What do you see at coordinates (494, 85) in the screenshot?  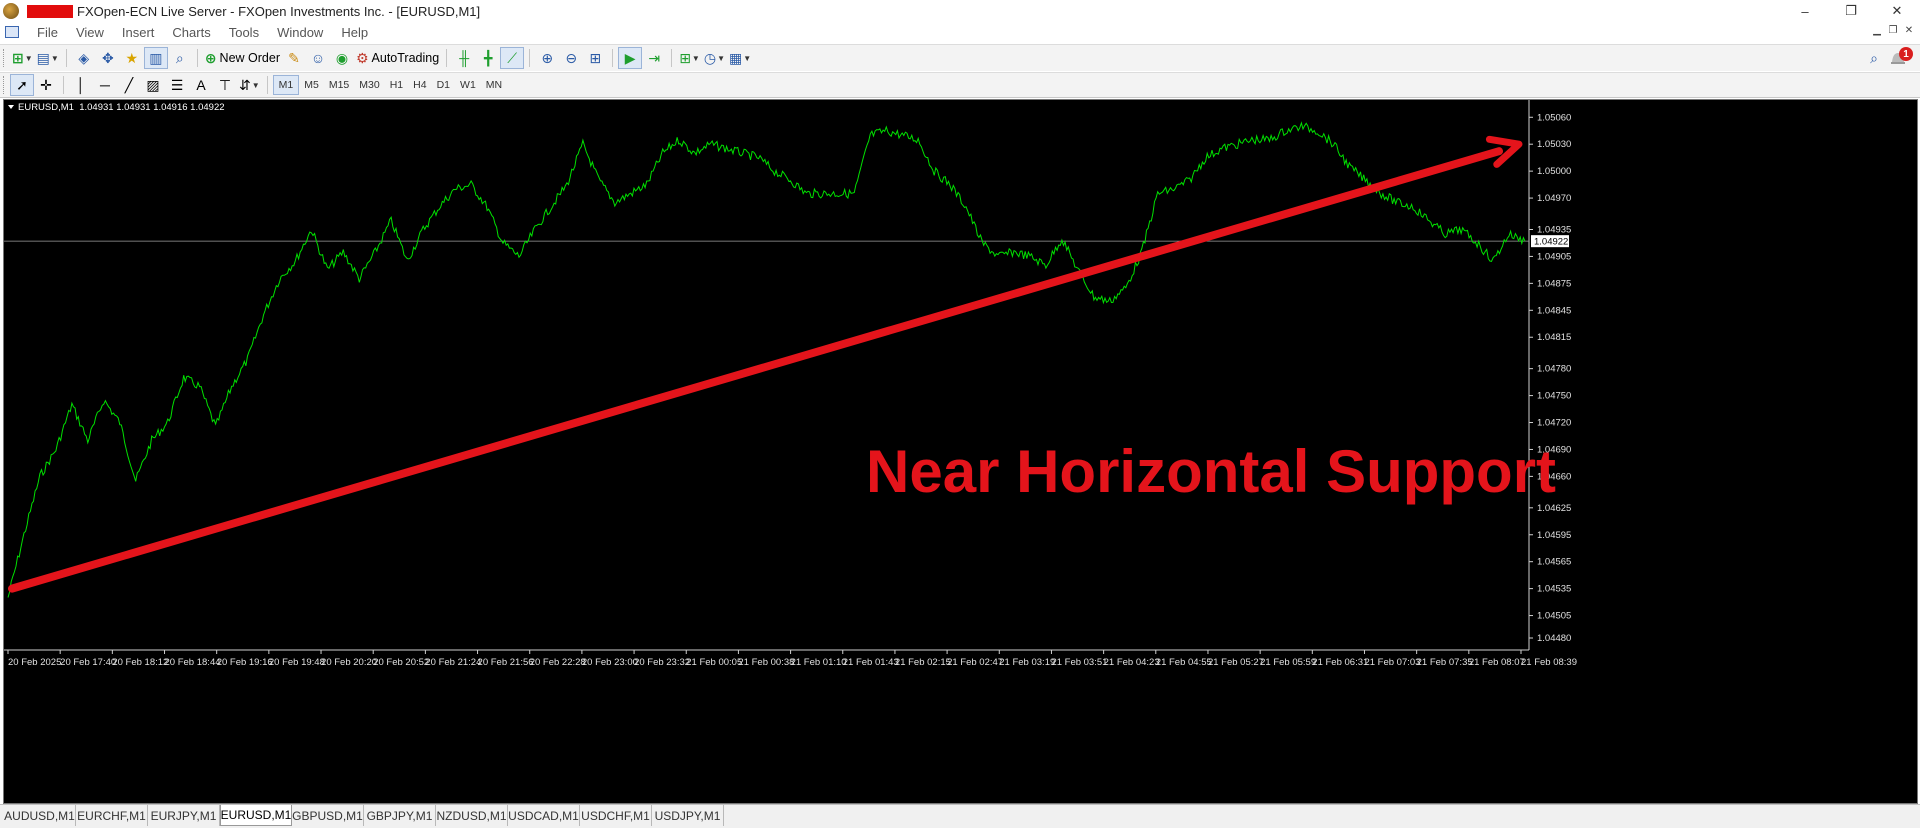 I see `timeframe-mn-button: MN` at bounding box center [494, 85].